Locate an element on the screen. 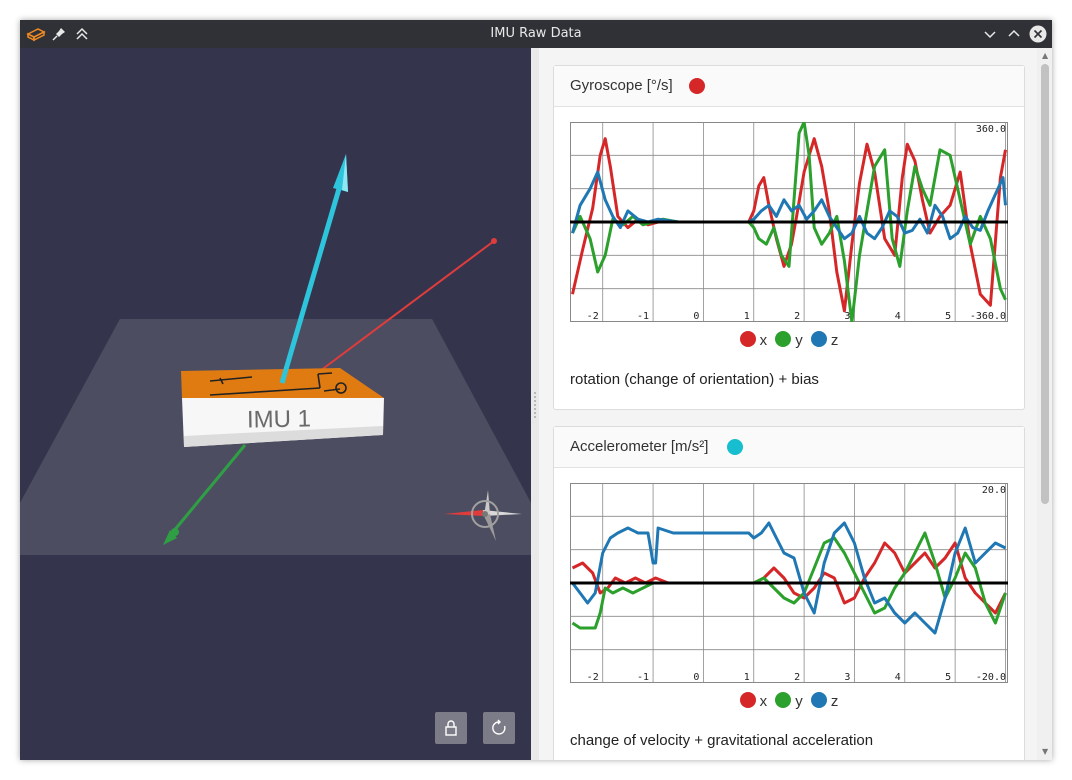 This screenshot has height=780, width=1072. lock-icon is located at coordinates (451, 728).